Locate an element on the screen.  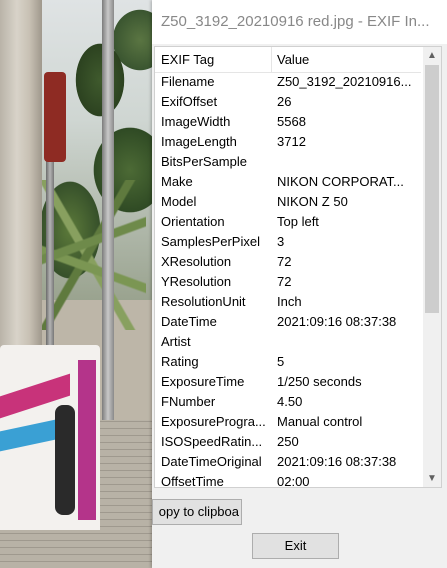
exif-value-cell: 3 is located at coordinates (281, 241).